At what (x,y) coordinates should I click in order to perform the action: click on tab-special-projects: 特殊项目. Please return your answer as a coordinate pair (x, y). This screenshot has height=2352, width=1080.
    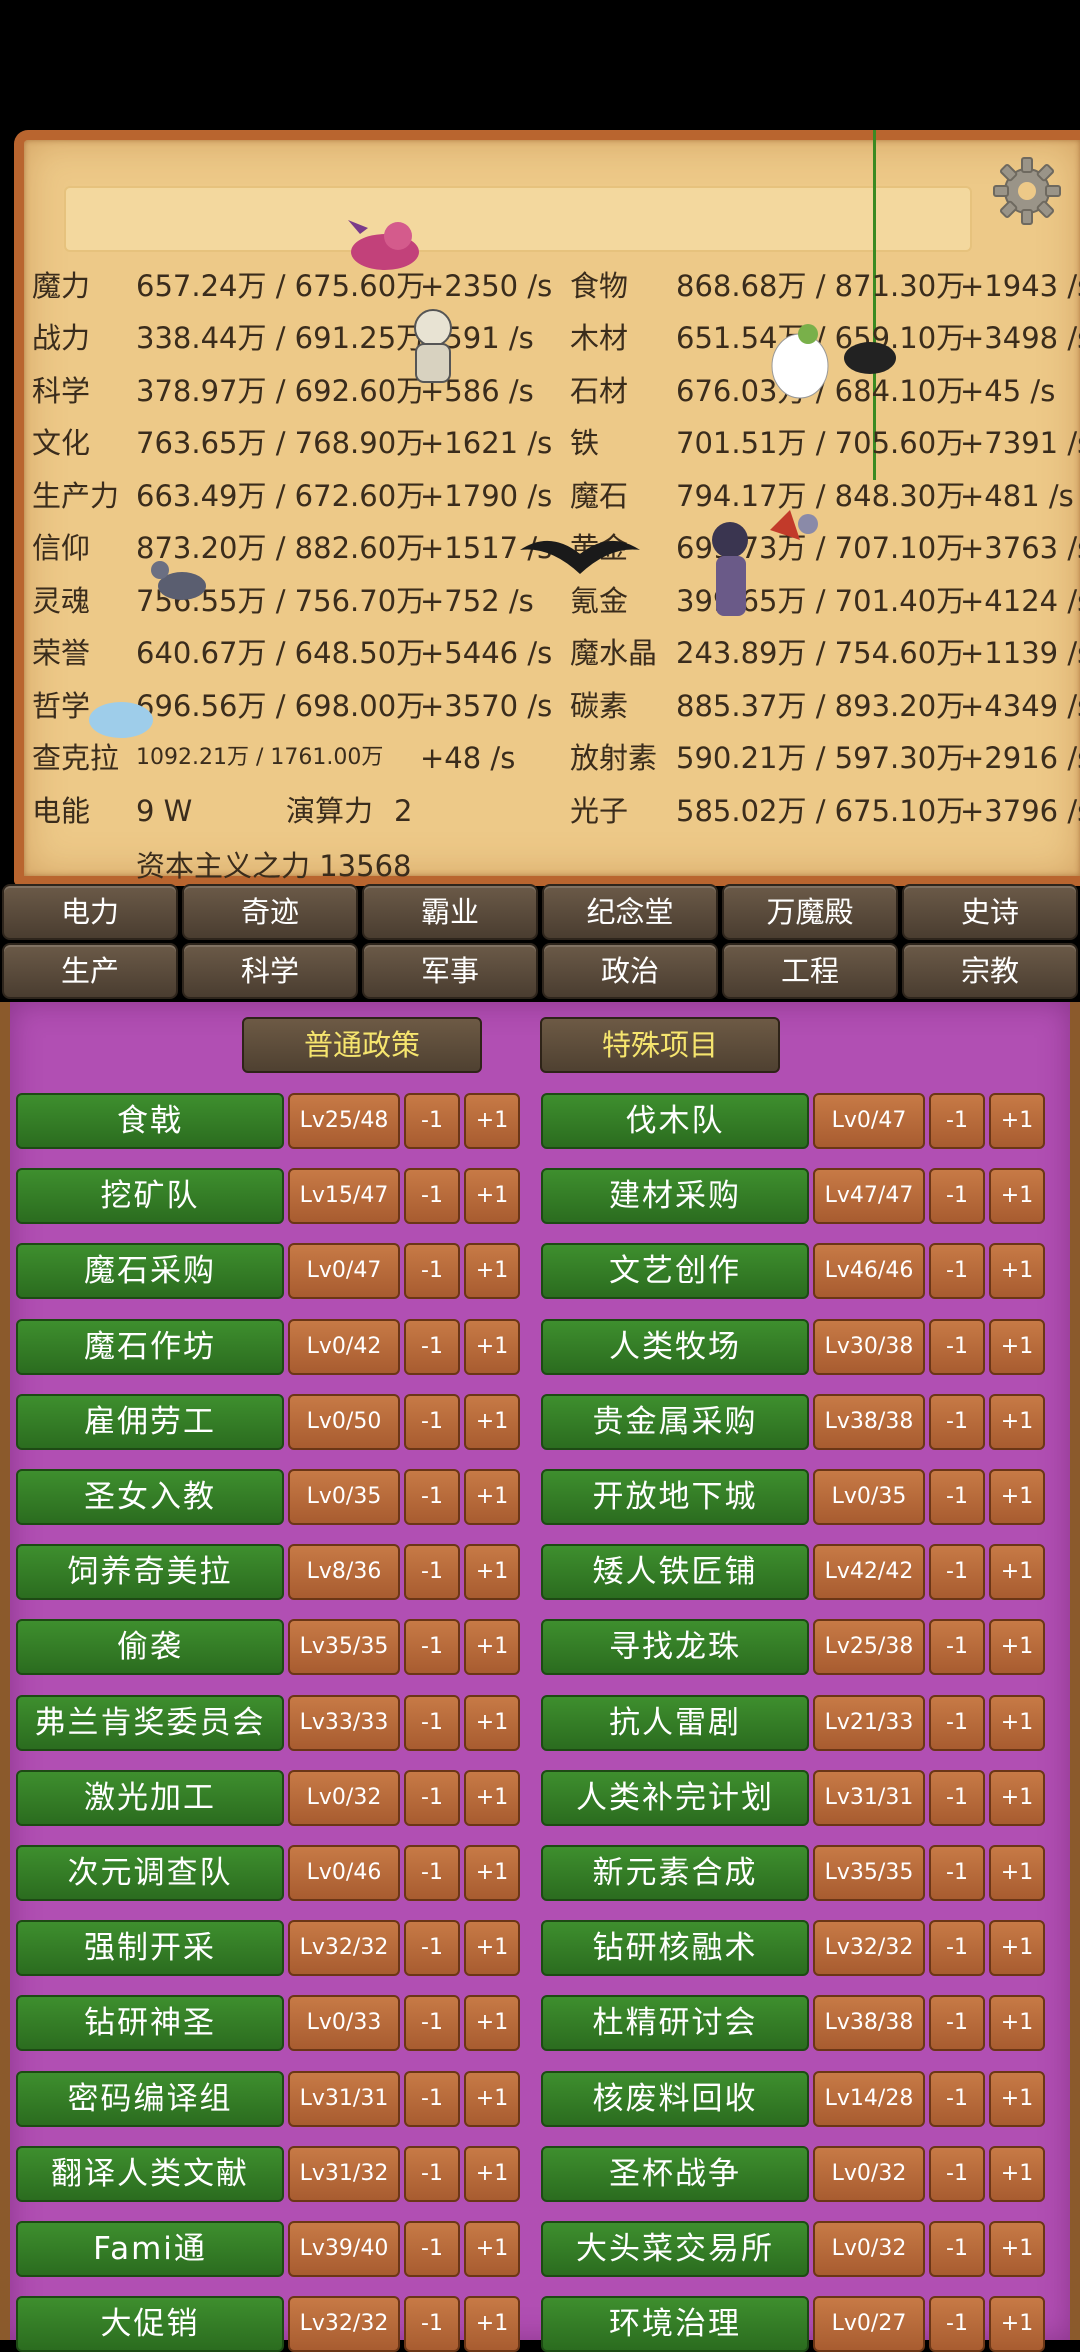
    Looking at the image, I should click on (660, 1045).